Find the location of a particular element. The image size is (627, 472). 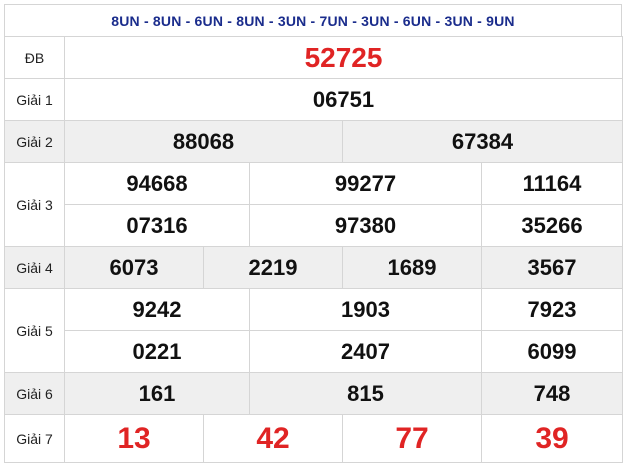

row-prize-4: Giải 4 6073 2219 1689 3567 is located at coordinates (314, 267).